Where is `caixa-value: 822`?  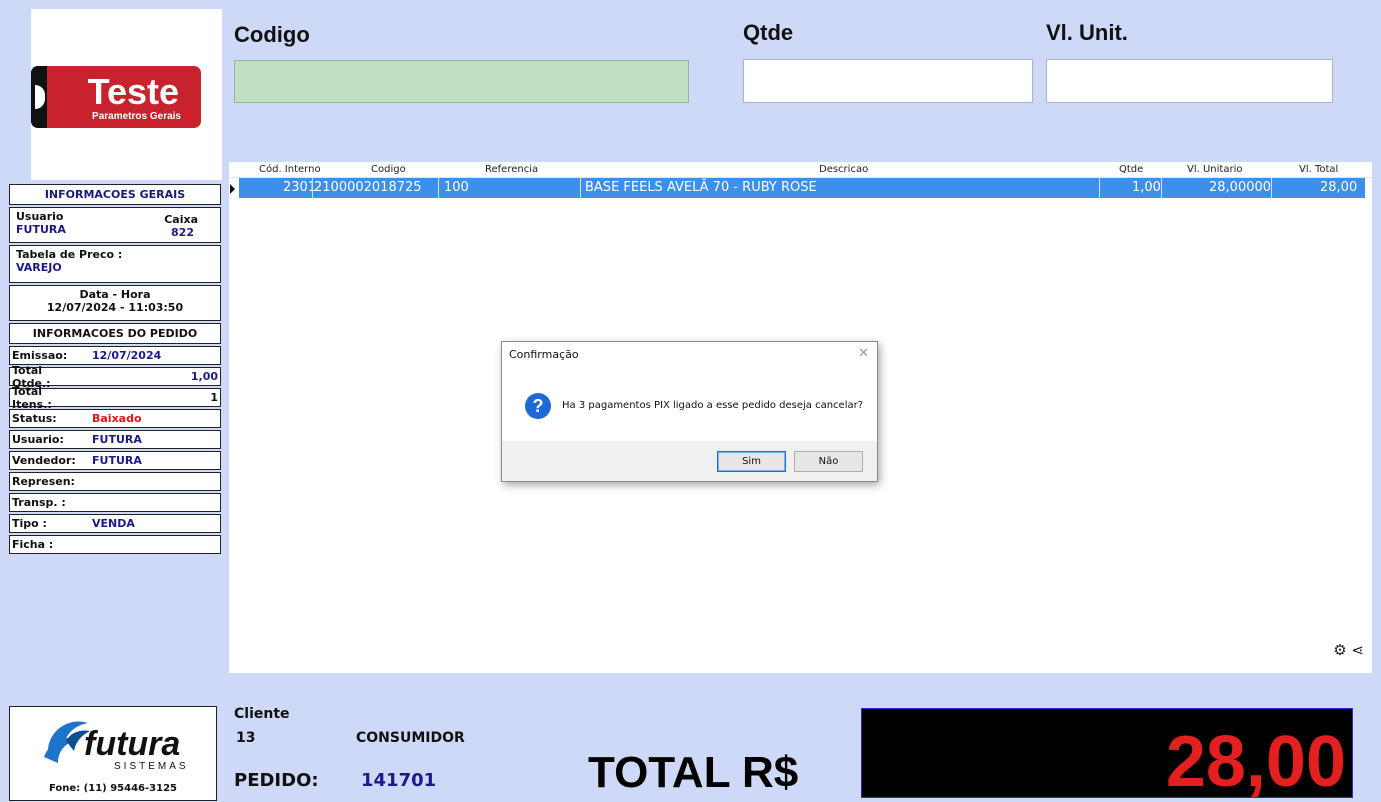 caixa-value: 822 is located at coordinates (182, 232).